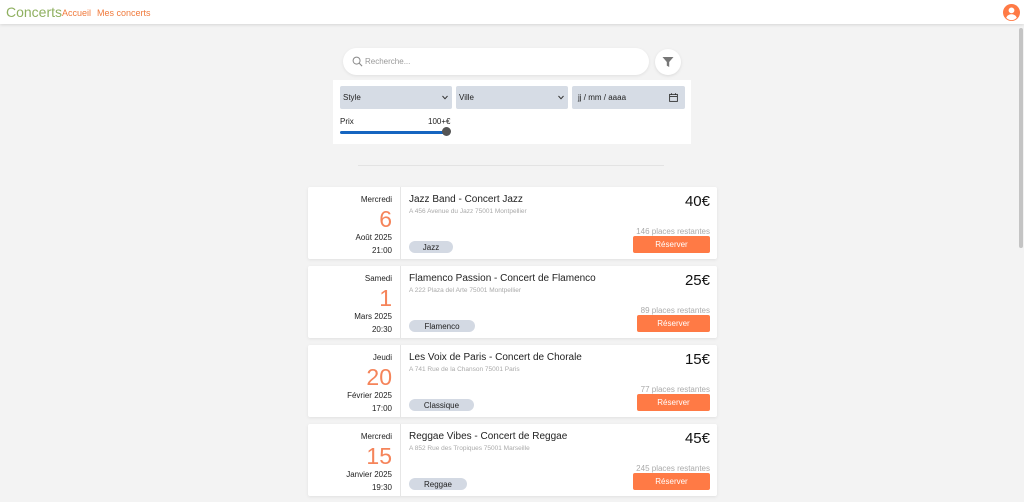  What do you see at coordinates (347, 121) in the screenshot?
I see `price-label: Prix` at bounding box center [347, 121].